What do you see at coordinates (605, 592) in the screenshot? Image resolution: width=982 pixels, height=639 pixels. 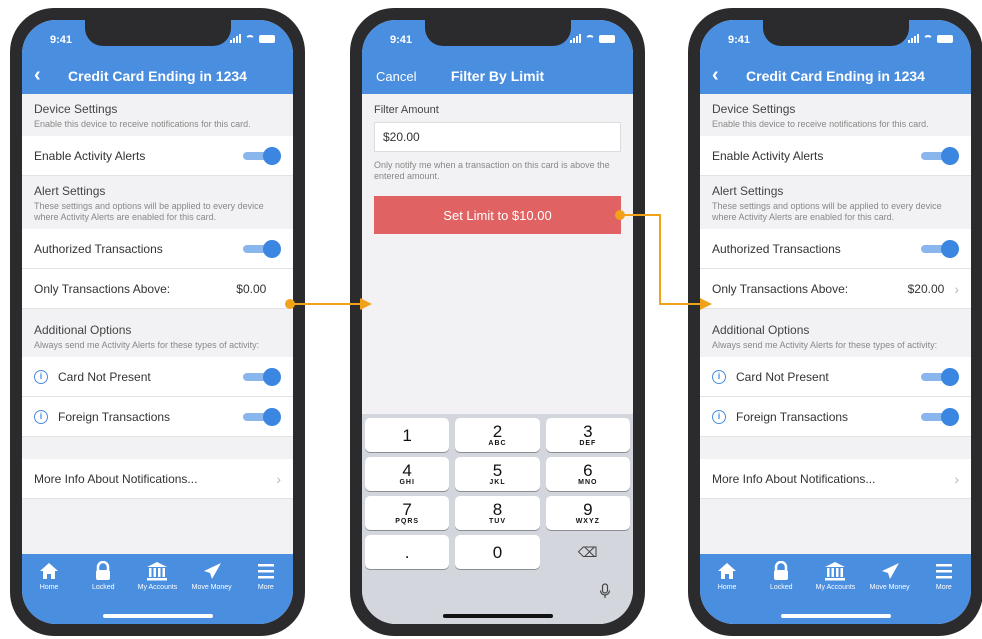 I see `microphone-icon` at bounding box center [605, 592].